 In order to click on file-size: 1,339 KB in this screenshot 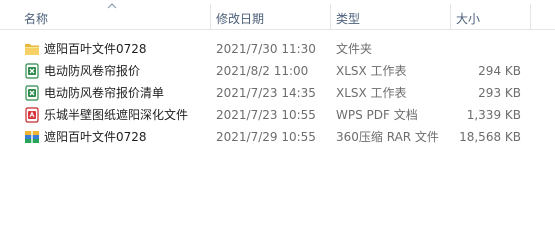, I will do `click(493, 115)`.